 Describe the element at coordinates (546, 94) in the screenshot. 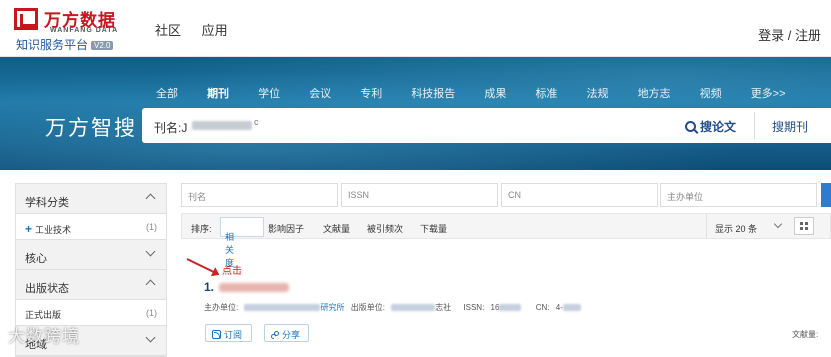

I see `tab-standards: 标准` at that location.